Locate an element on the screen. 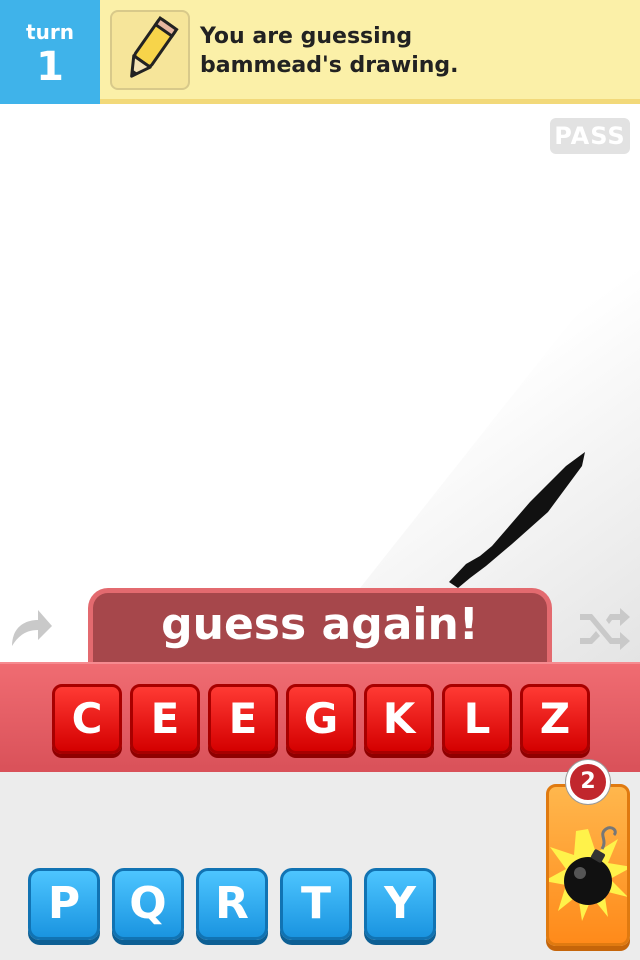  shuffle-icon is located at coordinates (604, 627).